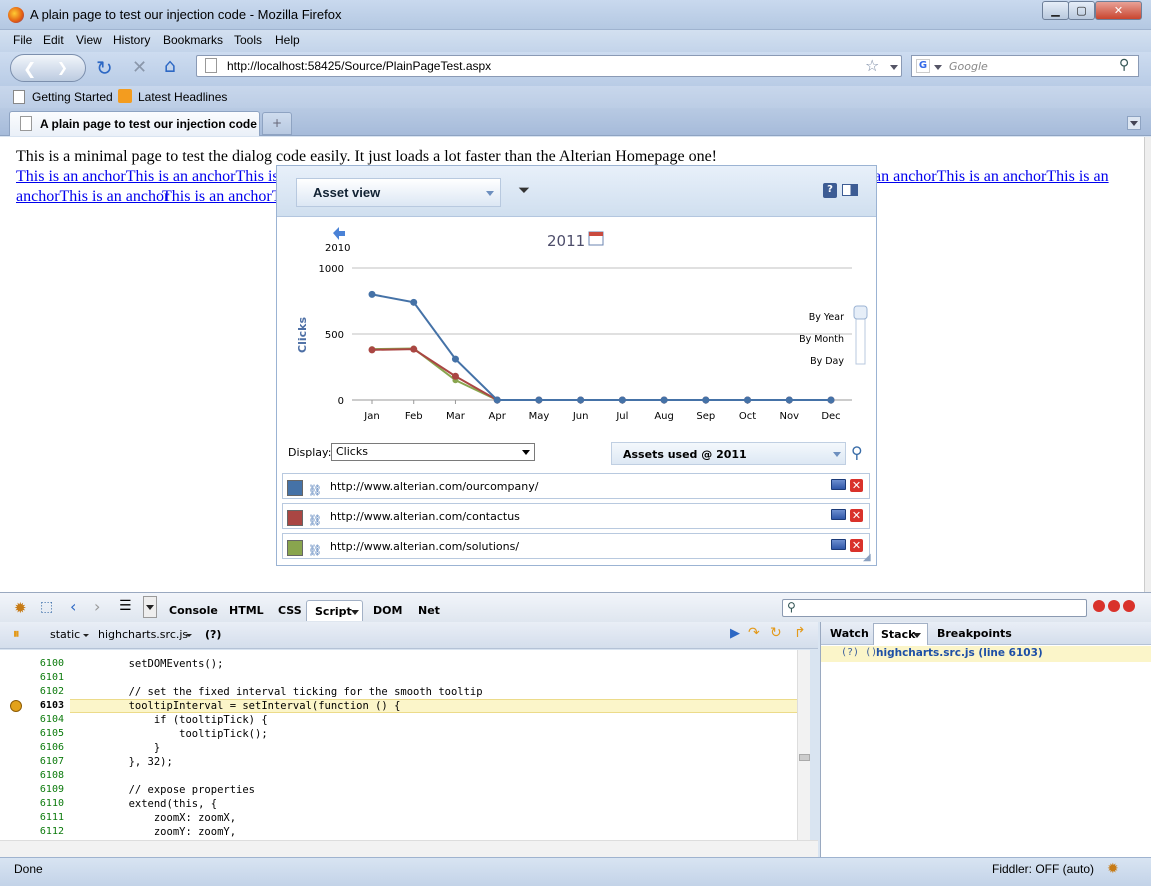 This screenshot has height=886, width=1151. Describe the element at coordinates (398, 192) in the screenshot. I see `view-select: Asset view` at that location.